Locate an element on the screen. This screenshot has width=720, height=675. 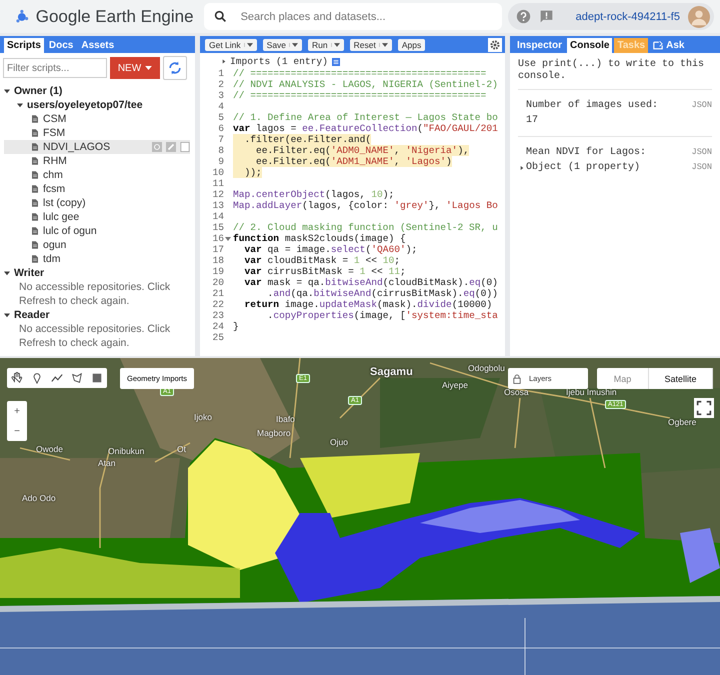
fold-caret-icon is located at coordinates (228, 238).